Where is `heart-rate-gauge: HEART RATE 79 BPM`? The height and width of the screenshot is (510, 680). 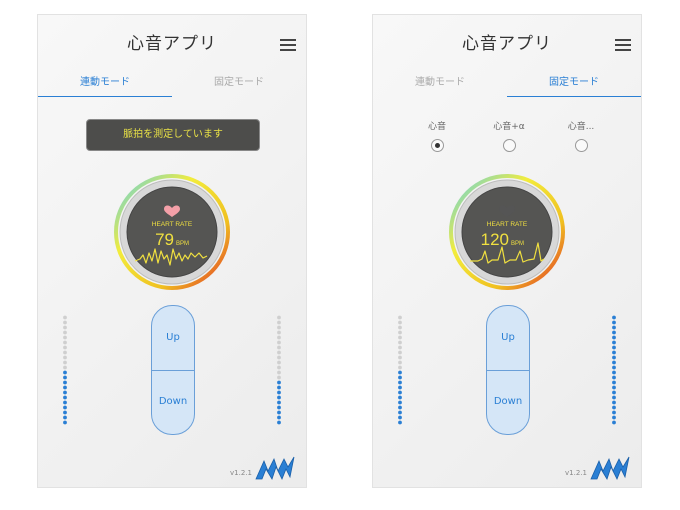
heart-rate-gauge: HEART RATE 79 BPM is located at coordinates (172, 232).